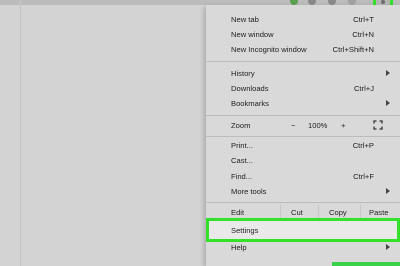 Image resolution: width=400 pixels, height=266 pixels. Describe the element at coordinates (318, 125) in the screenshot. I see `zoom-level: 100%` at that location.